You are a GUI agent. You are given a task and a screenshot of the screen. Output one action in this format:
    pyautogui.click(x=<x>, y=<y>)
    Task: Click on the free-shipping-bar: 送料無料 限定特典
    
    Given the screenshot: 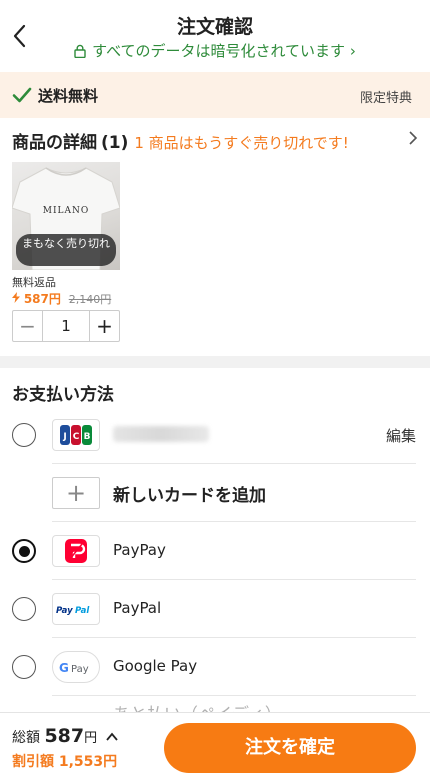 What is the action you would take?
    pyautogui.click(x=215, y=95)
    